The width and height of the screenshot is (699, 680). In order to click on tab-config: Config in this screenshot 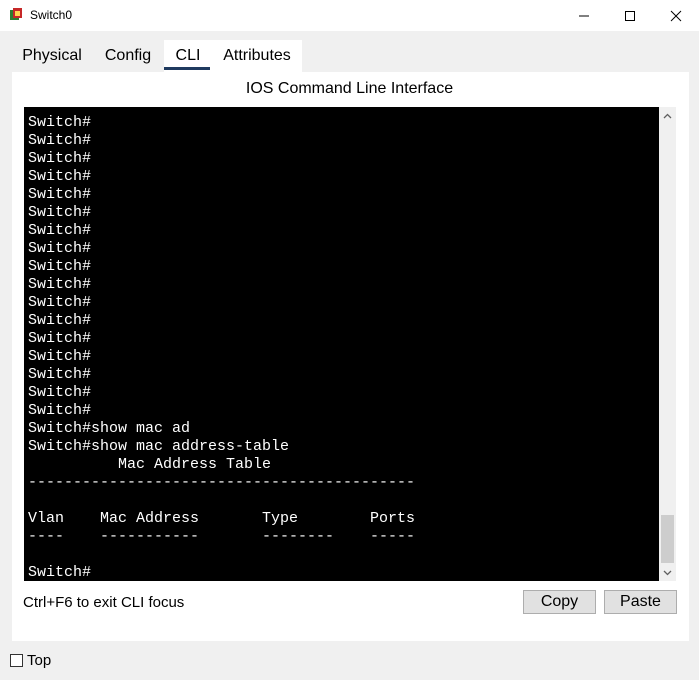, I will do `click(128, 56)`.